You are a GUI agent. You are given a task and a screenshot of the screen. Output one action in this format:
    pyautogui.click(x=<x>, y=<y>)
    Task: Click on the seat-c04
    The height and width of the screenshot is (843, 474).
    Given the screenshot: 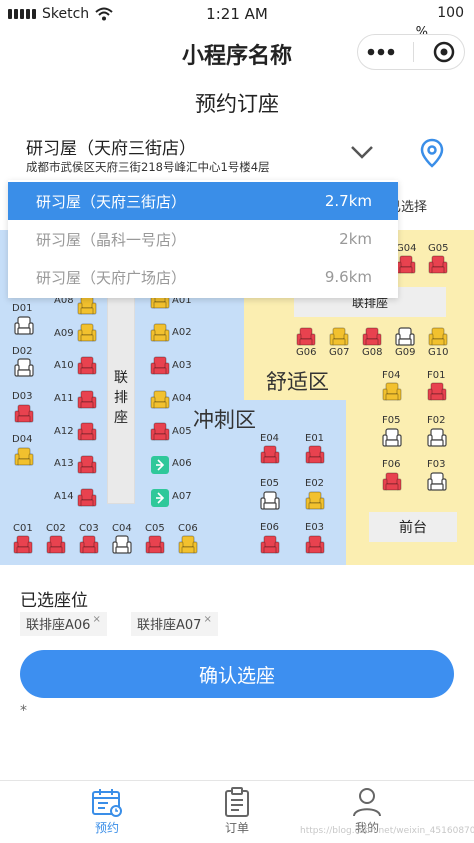 What is the action you would take?
    pyautogui.click(x=122, y=545)
    